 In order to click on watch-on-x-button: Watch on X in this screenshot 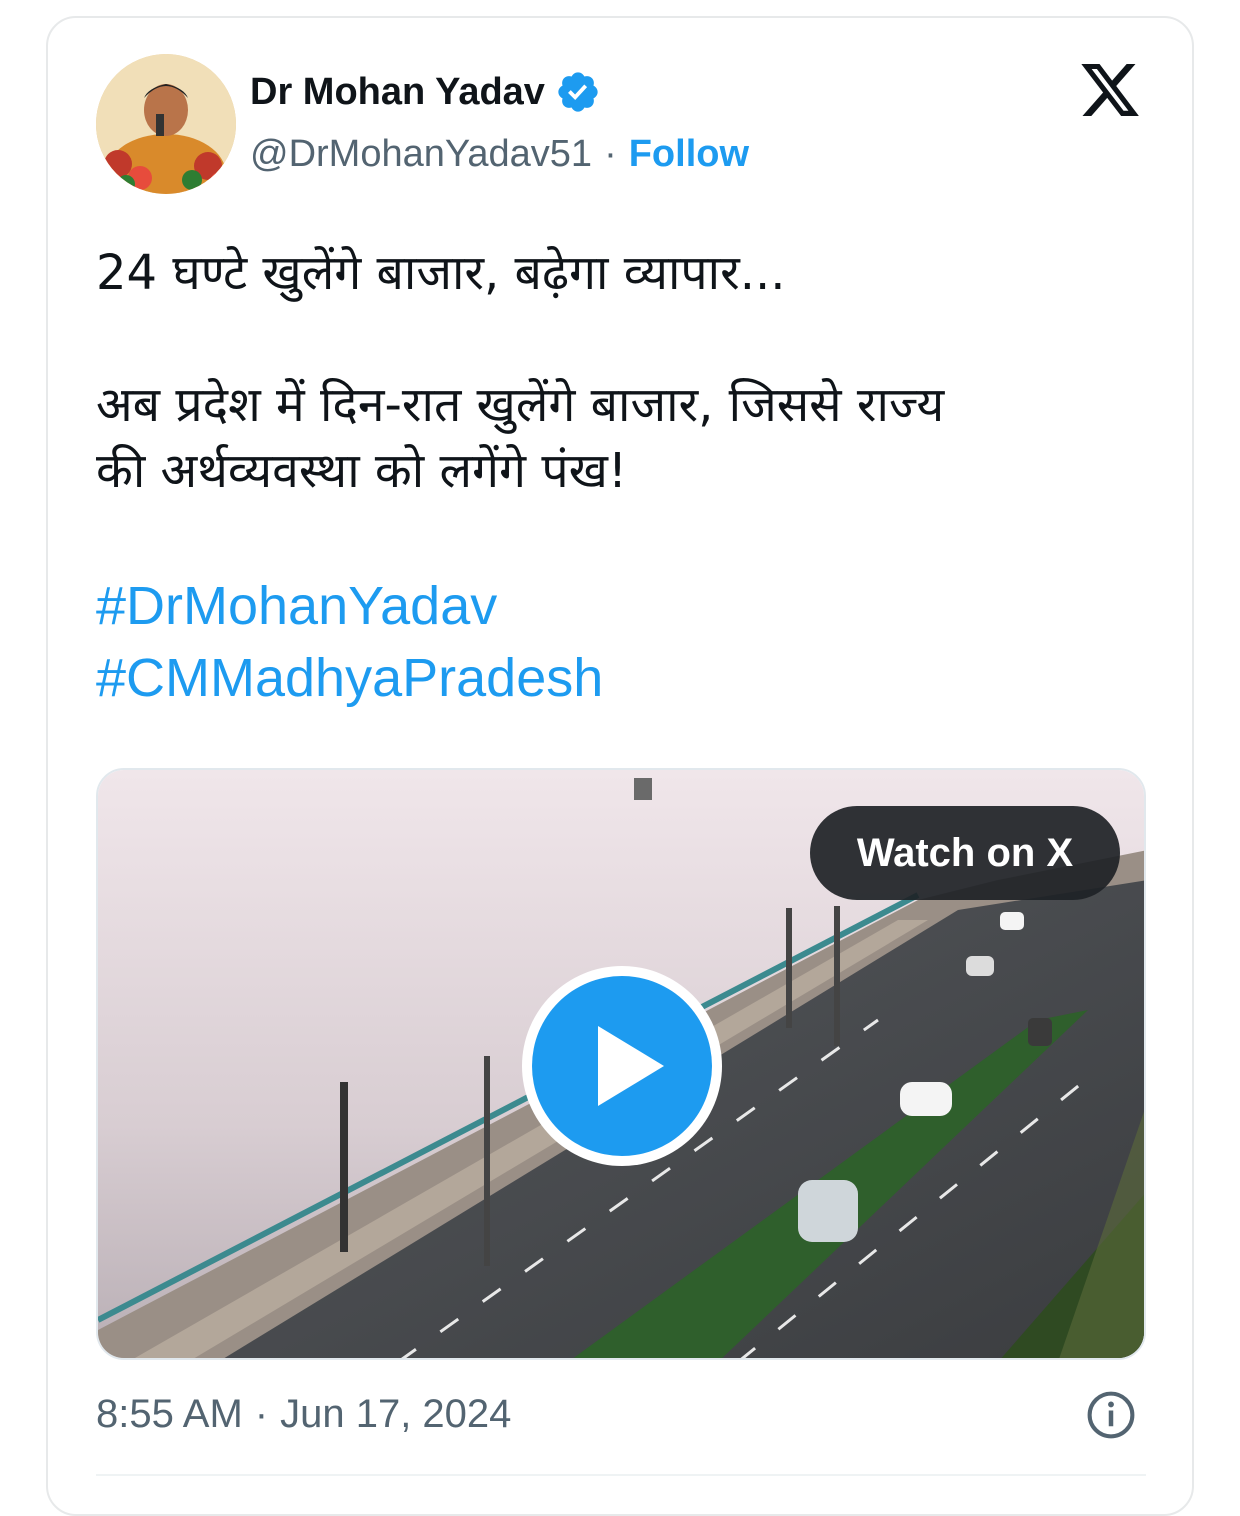, I will do `click(965, 853)`.